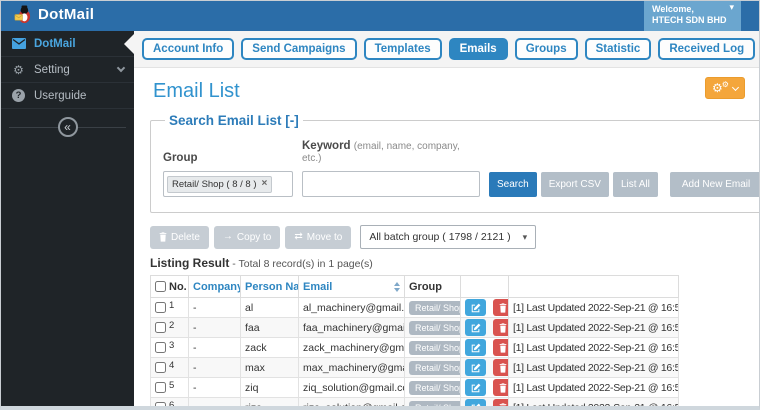  What do you see at coordinates (269, 401) in the screenshot?
I see `cell-person-name: riza` at bounding box center [269, 401].